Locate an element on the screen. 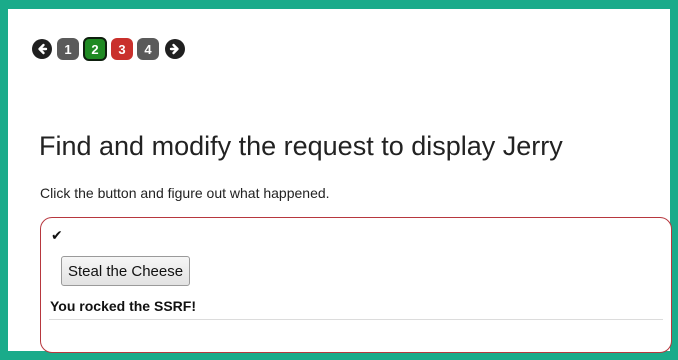  attack-result-message: You rocked the SSRF! is located at coordinates (123, 306).